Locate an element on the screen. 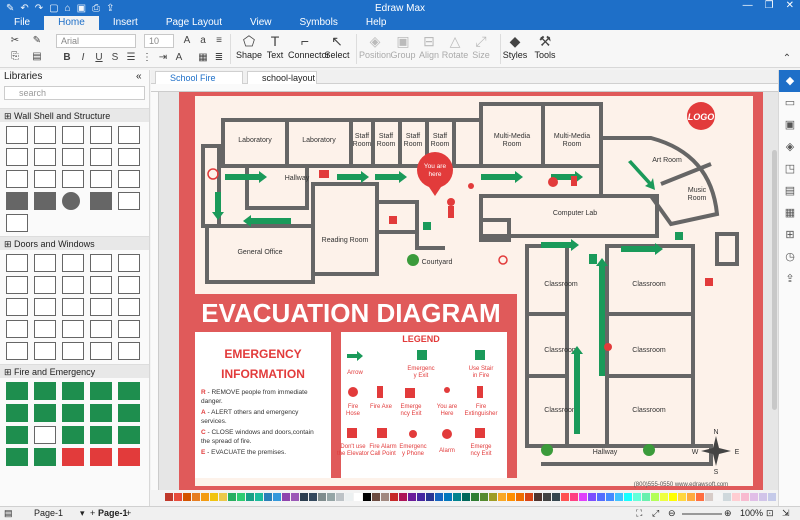 The image size is (800, 520). fill-icon: ◆ is located at coordinates (789, 81).